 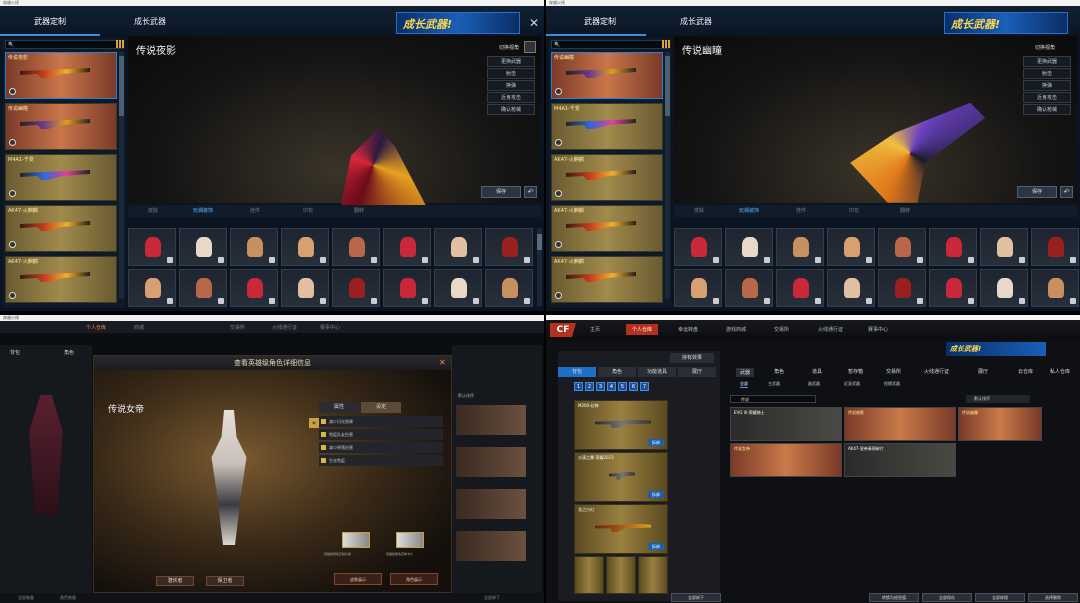 I want to click on filter-all: 全部, so click(x=744, y=384).